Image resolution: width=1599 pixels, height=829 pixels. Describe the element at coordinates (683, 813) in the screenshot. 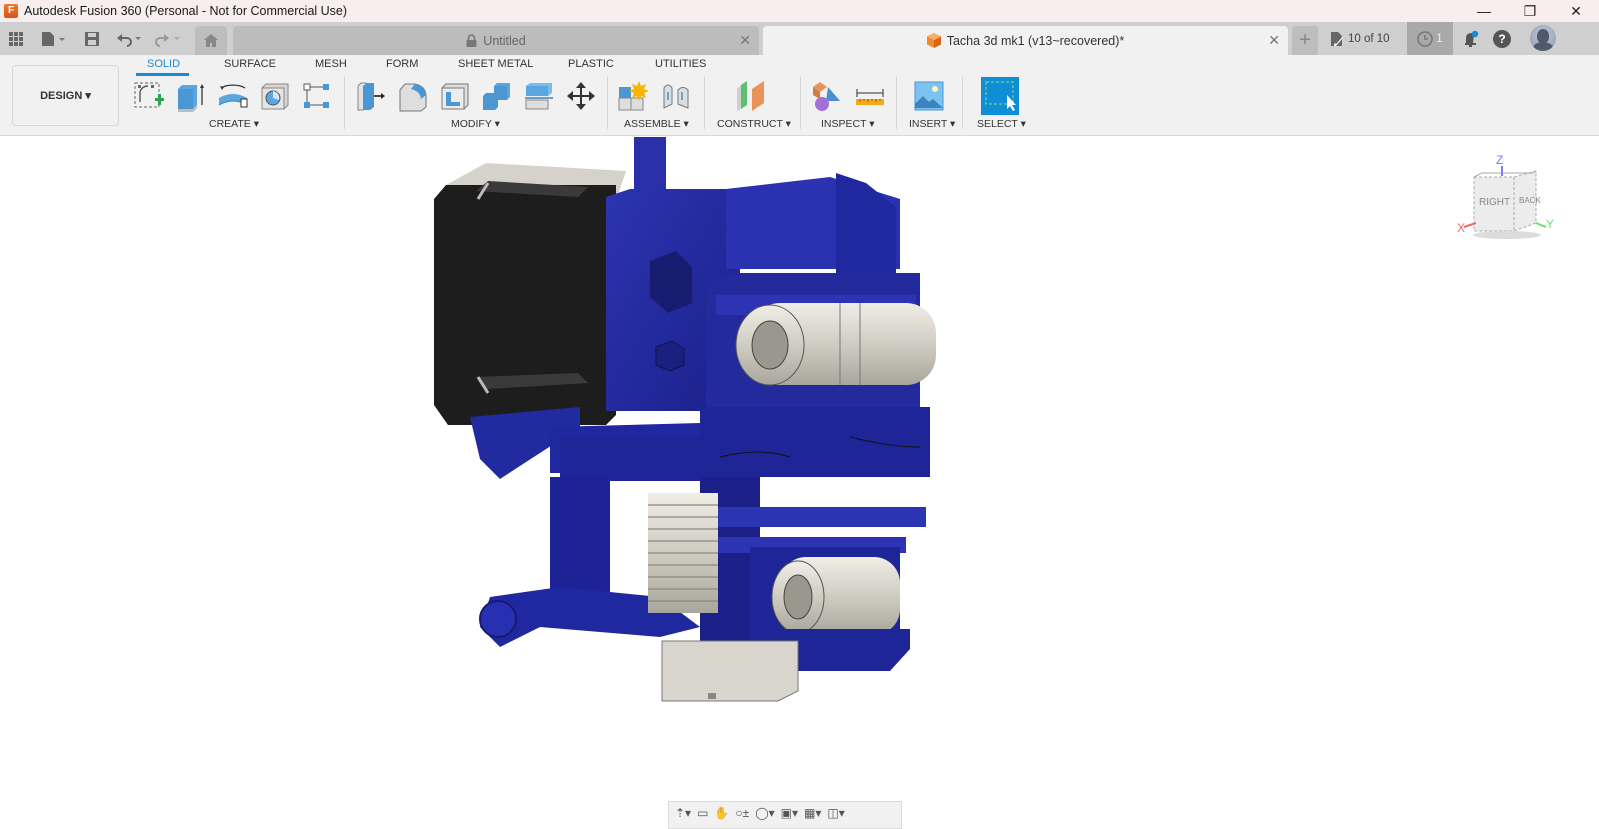

I see `orbit-icon: ⇡▾` at that location.